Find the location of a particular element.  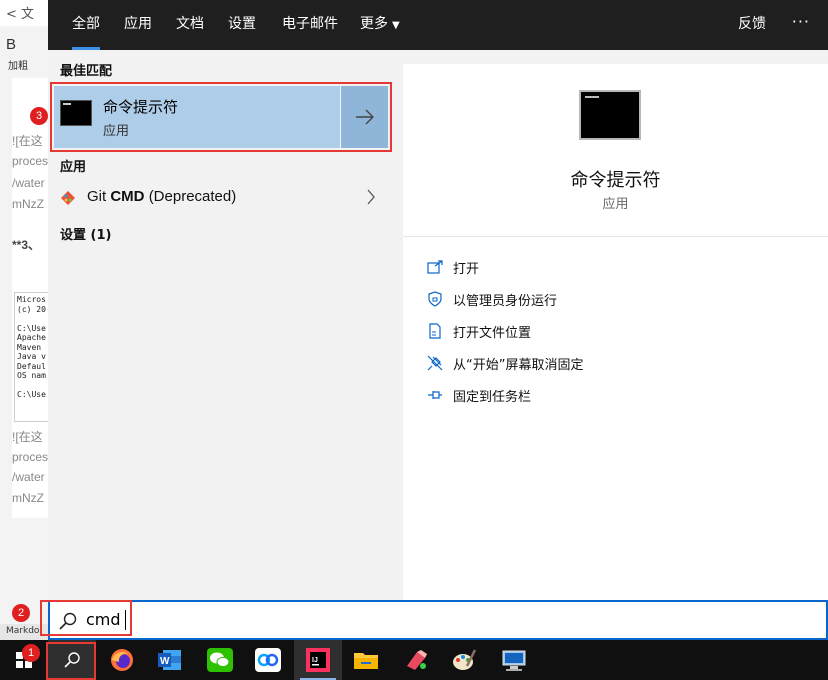

chevron-down-icon: ▼ is located at coordinates (396, 25).